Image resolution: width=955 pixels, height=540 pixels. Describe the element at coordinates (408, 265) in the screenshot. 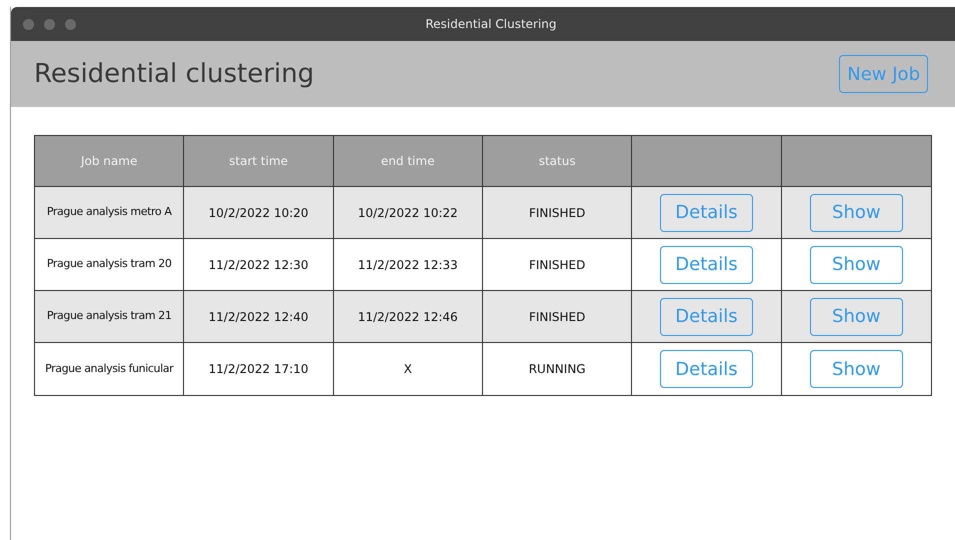

I see `table-cell: 11/2/2022 12:33` at that location.